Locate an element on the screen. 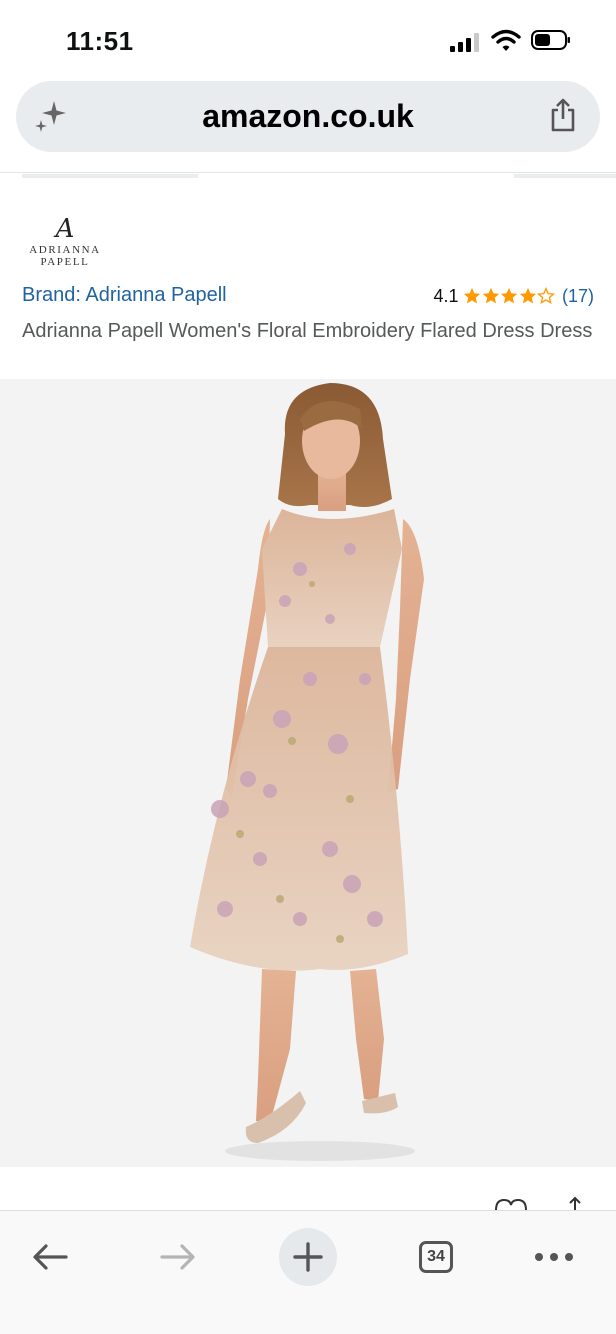 The height and width of the screenshot is (1334, 616). wifi-icon is located at coordinates (506, 40).